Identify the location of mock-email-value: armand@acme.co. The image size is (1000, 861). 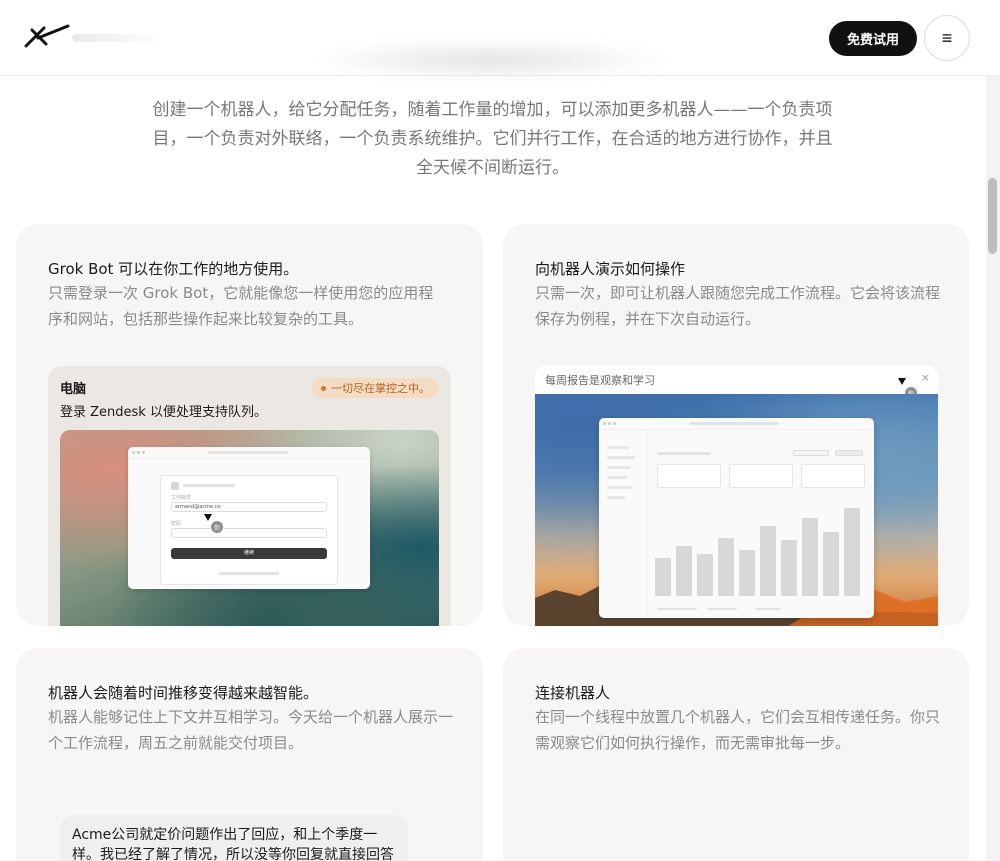
(198, 507).